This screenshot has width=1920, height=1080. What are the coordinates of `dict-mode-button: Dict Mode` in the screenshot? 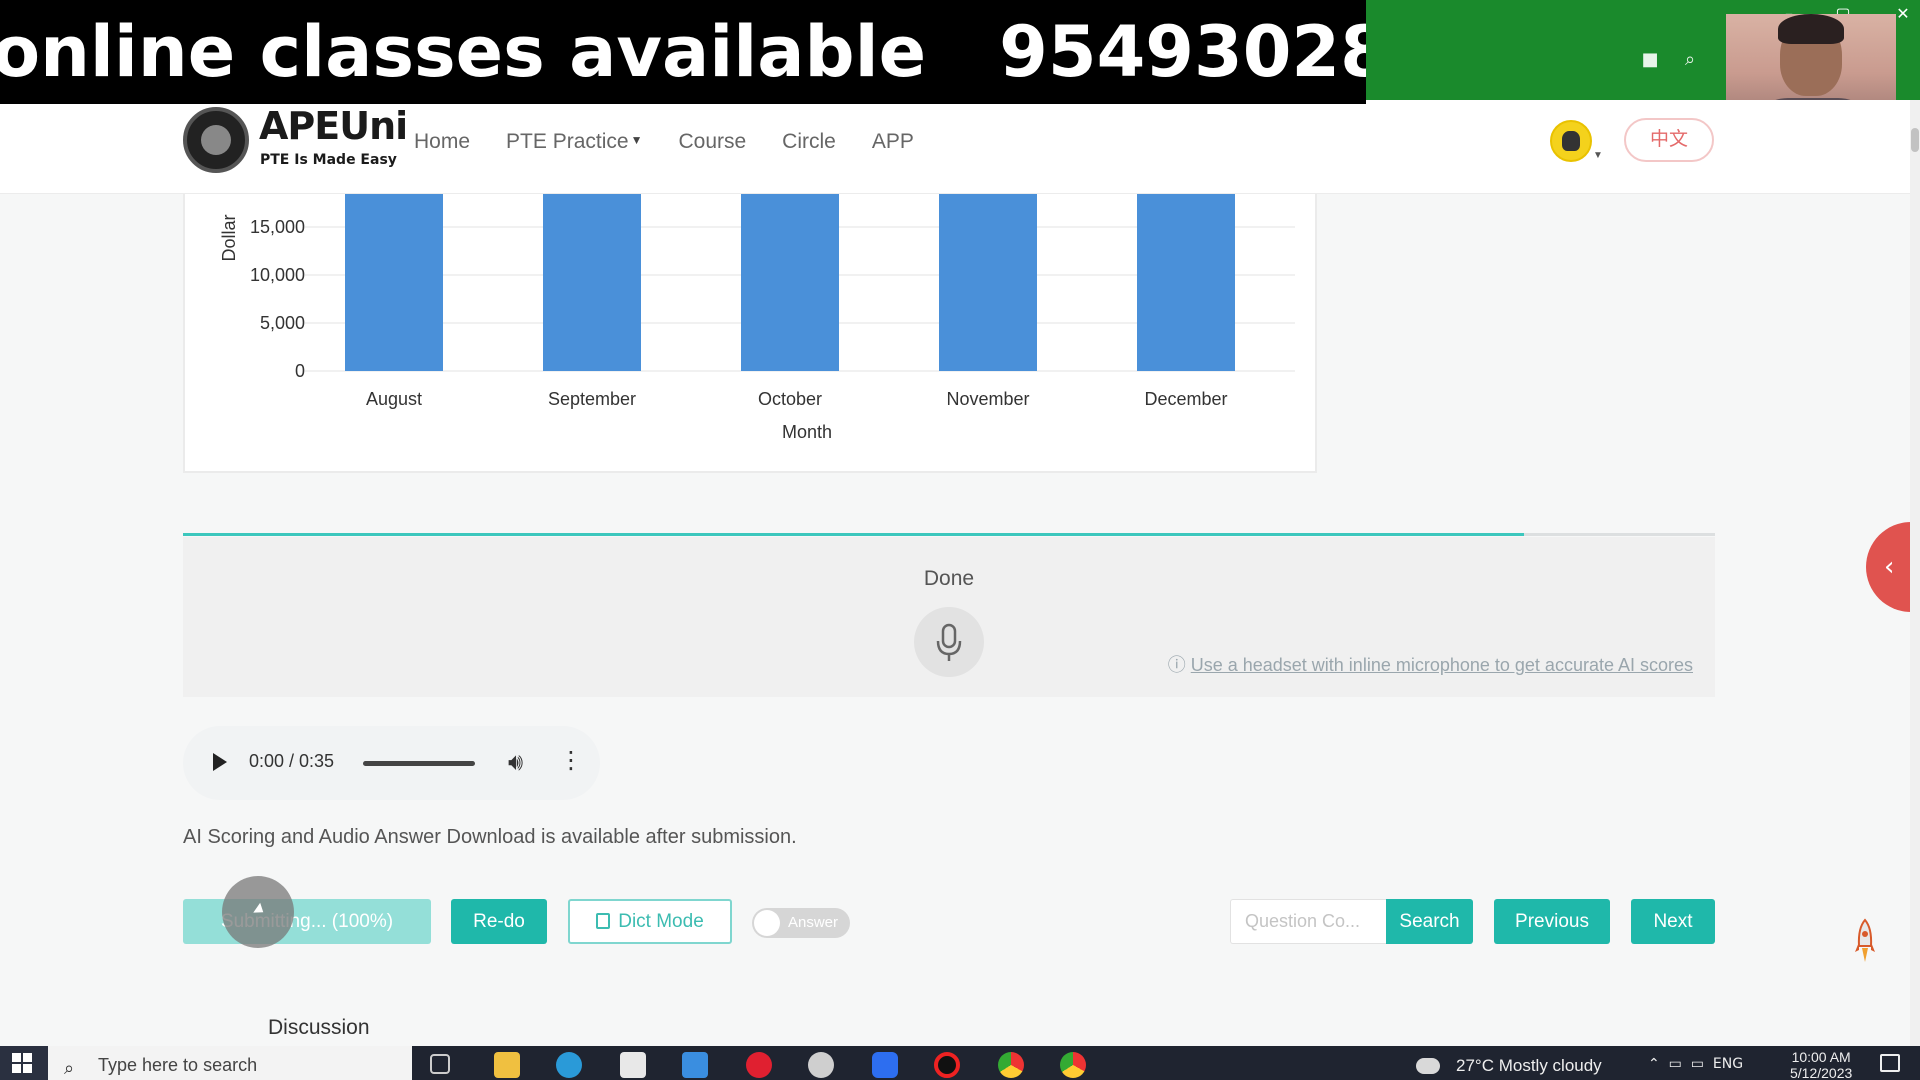 It's located at (650, 921).